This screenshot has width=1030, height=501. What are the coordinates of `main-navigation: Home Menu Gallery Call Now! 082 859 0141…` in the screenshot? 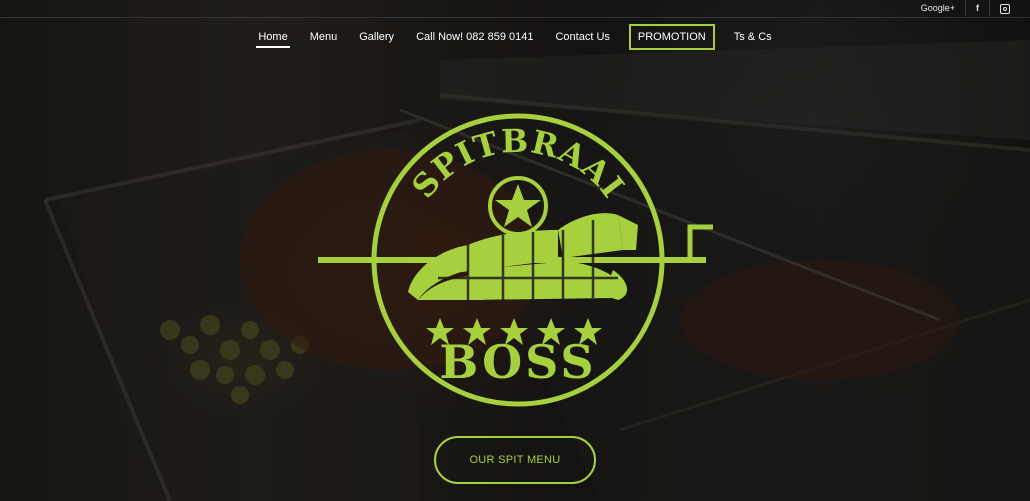 It's located at (515, 37).